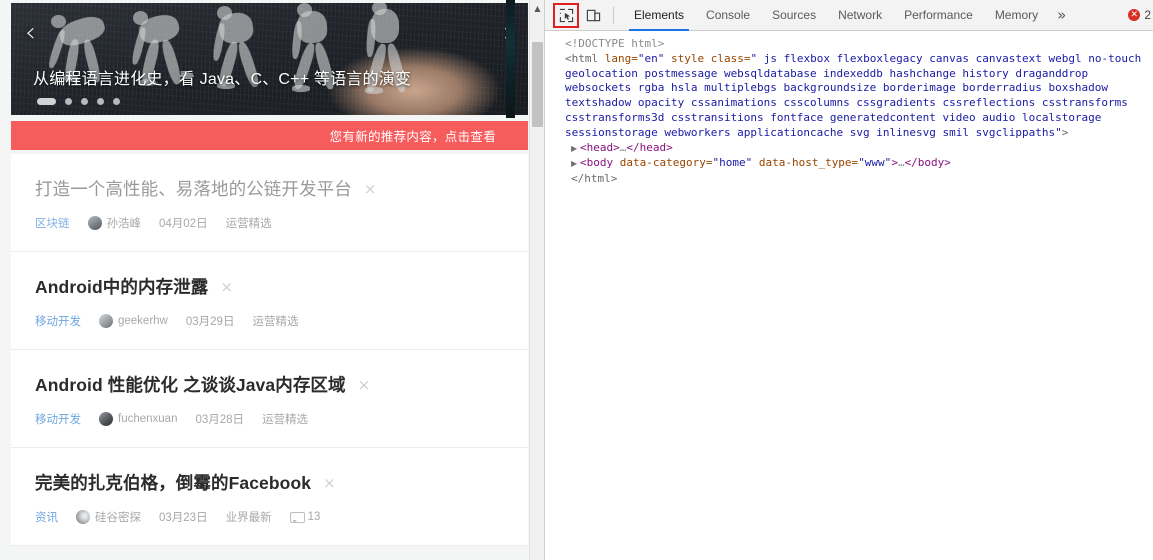  I want to click on attr-data-category-value: "home", so click(732, 163).